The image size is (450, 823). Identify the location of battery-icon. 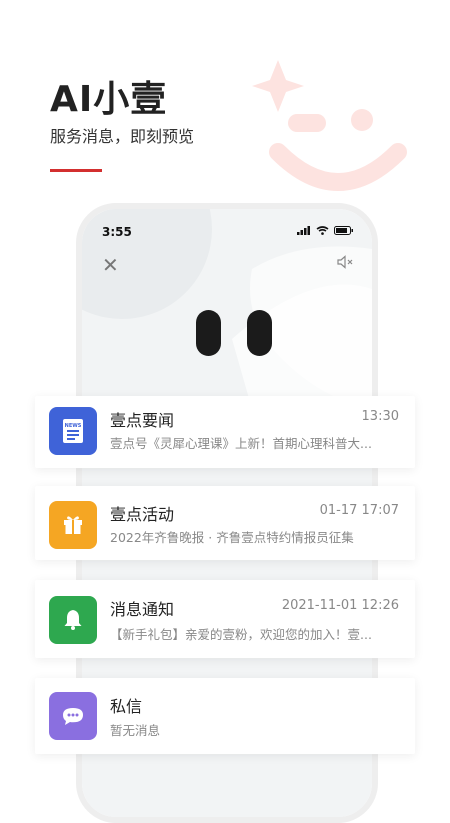
(343, 230).